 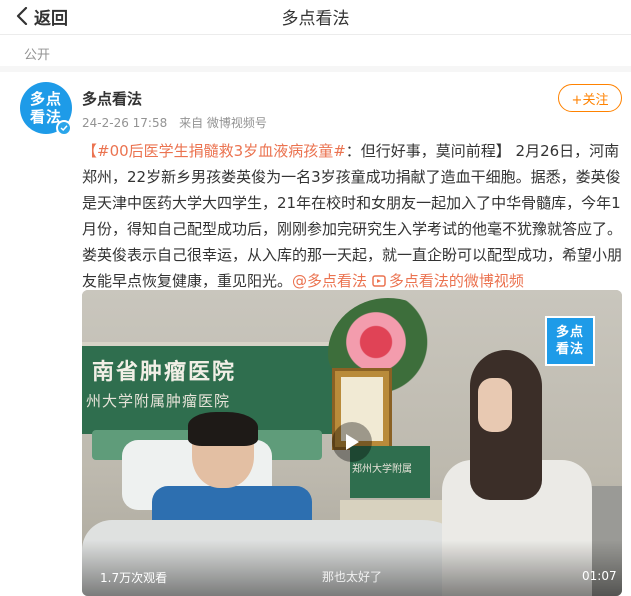 What do you see at coordinates (64, 128) in the screenshot?
I see `verified-badge-icon` at bounding box center [64, 128].